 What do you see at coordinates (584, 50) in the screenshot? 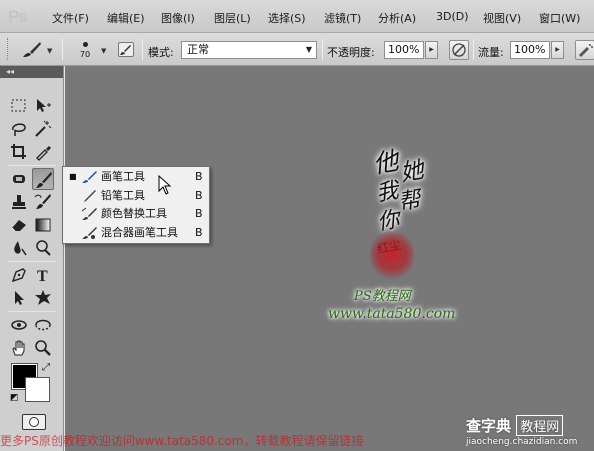
I see `airbrush-toggle-button` at bounding box center [584, 50].